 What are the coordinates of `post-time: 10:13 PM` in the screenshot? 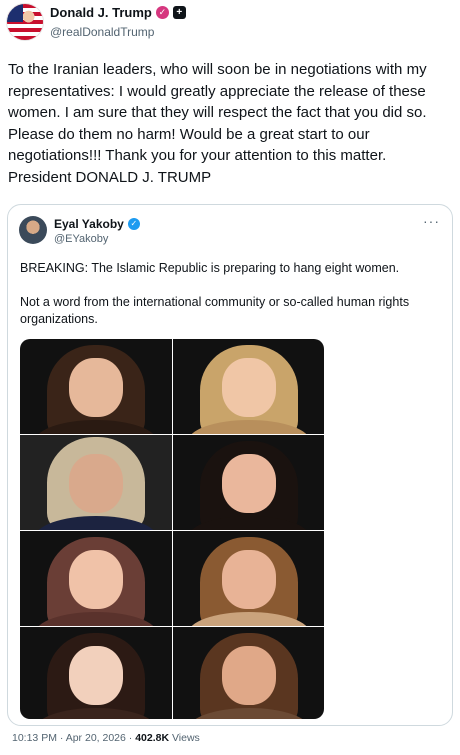 It's located at (34, 738).